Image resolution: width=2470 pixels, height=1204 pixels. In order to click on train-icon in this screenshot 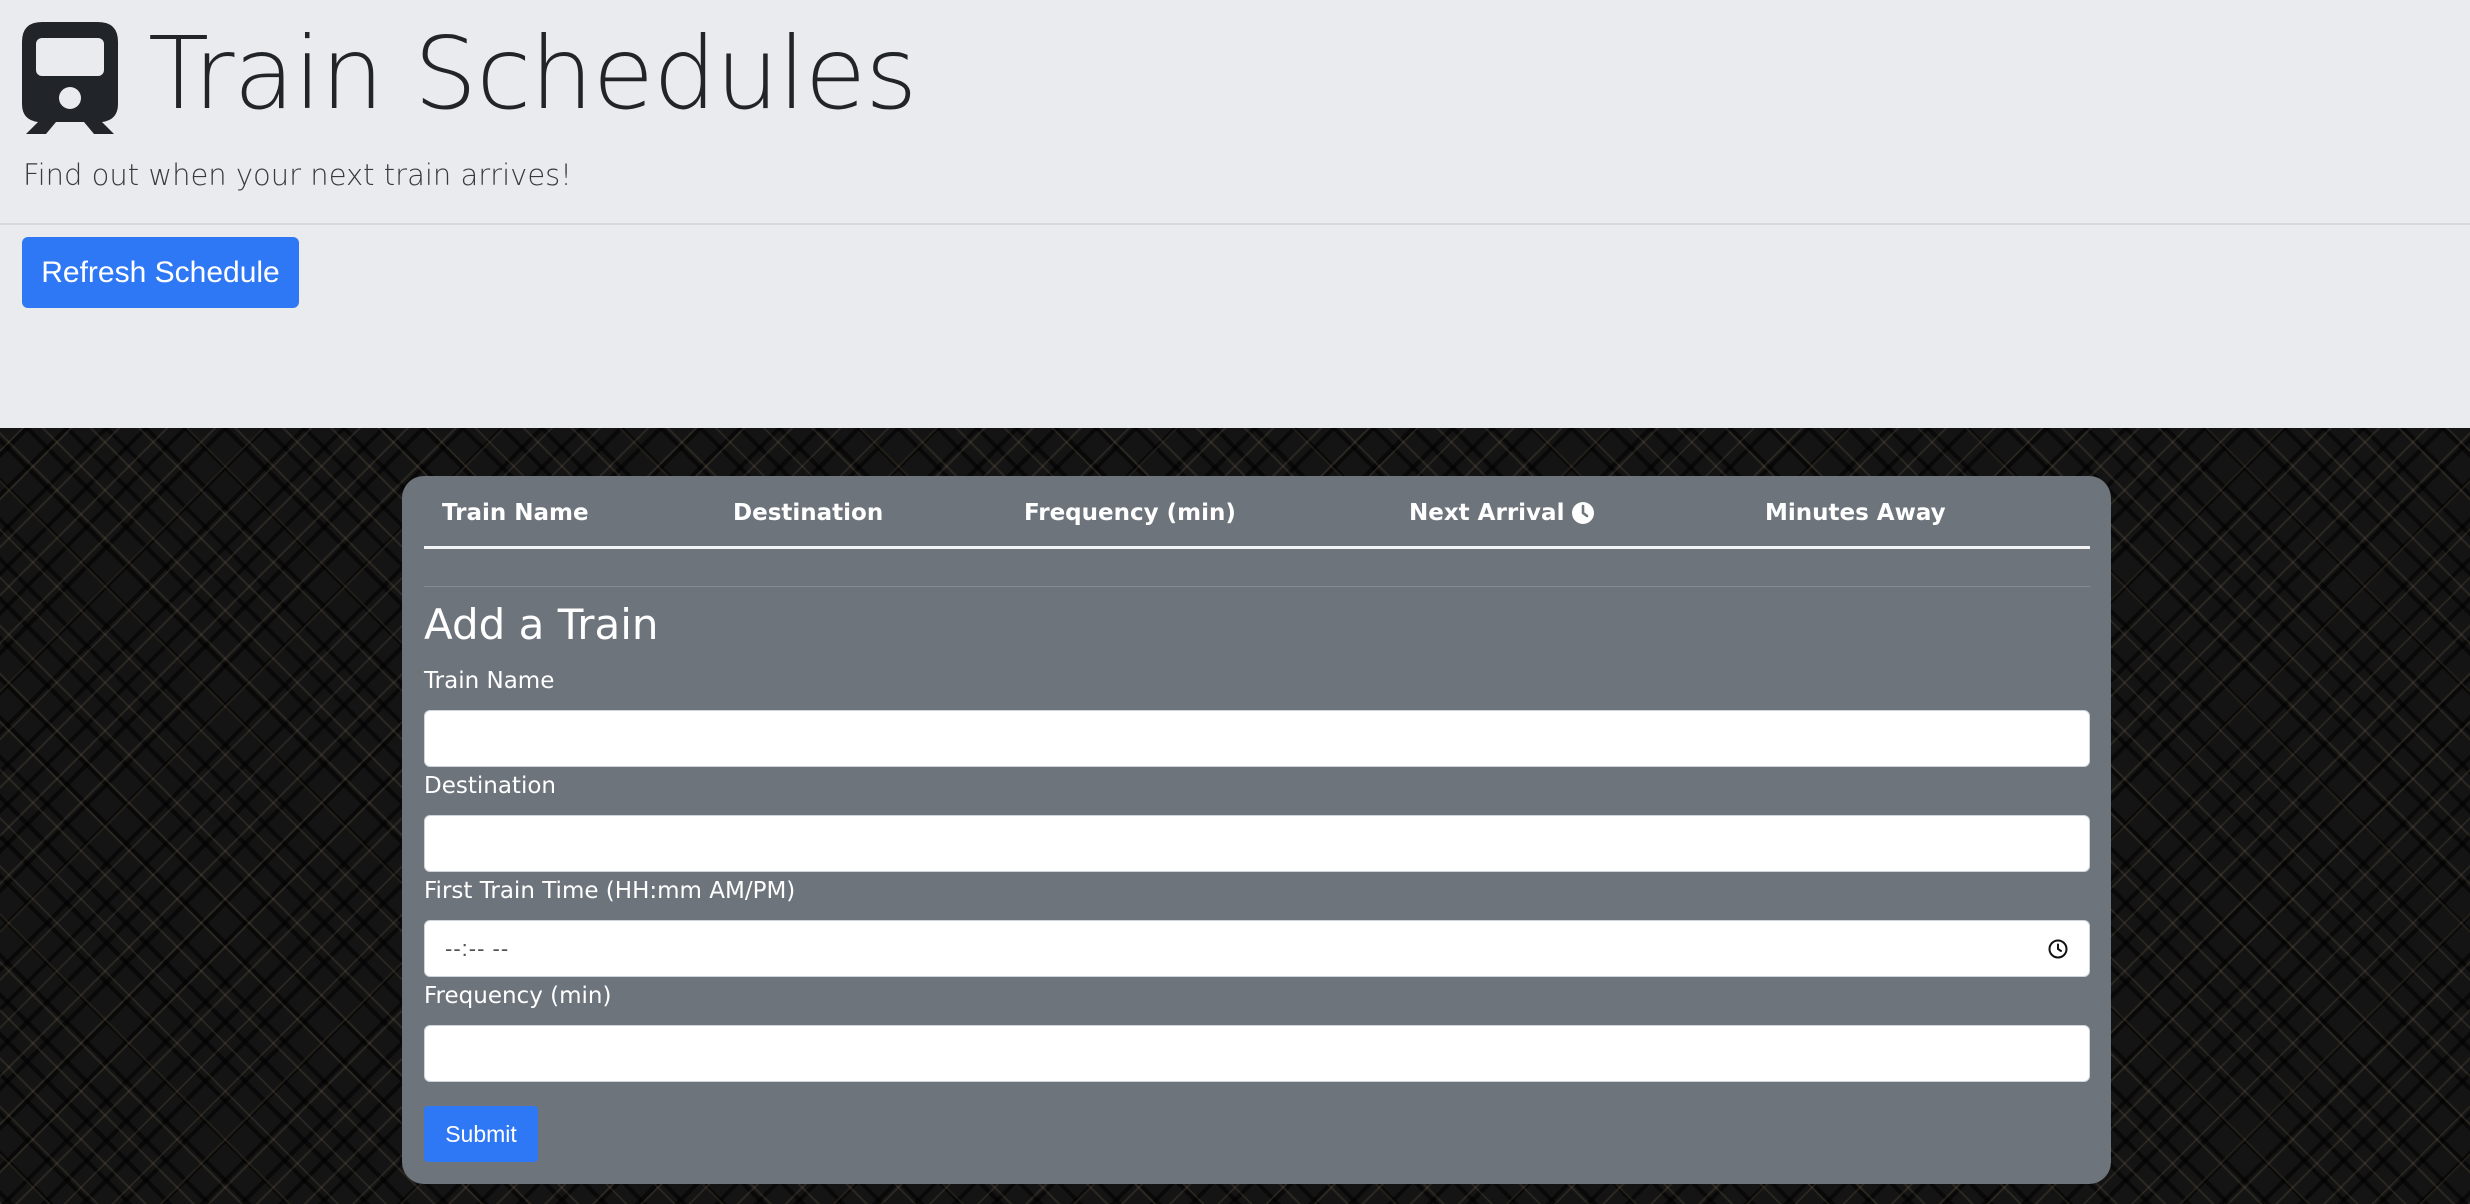, I will do `click(70, 78)`.